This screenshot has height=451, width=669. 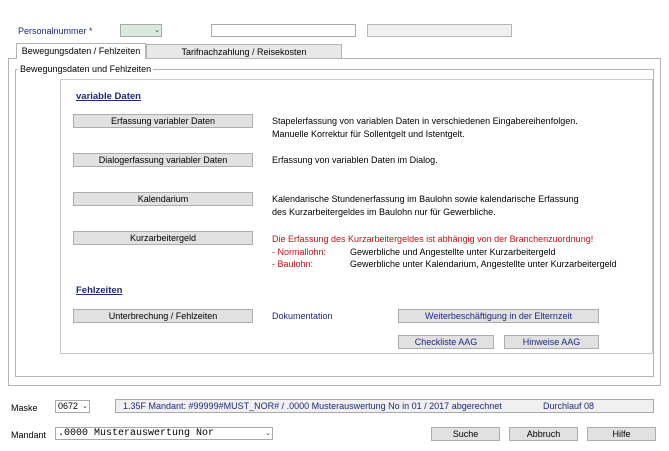 What do you see at coordinates (293, 264) in the screenshot?
I see `baulohn-label: - Baulohn:` at bounding box center [293, 264].